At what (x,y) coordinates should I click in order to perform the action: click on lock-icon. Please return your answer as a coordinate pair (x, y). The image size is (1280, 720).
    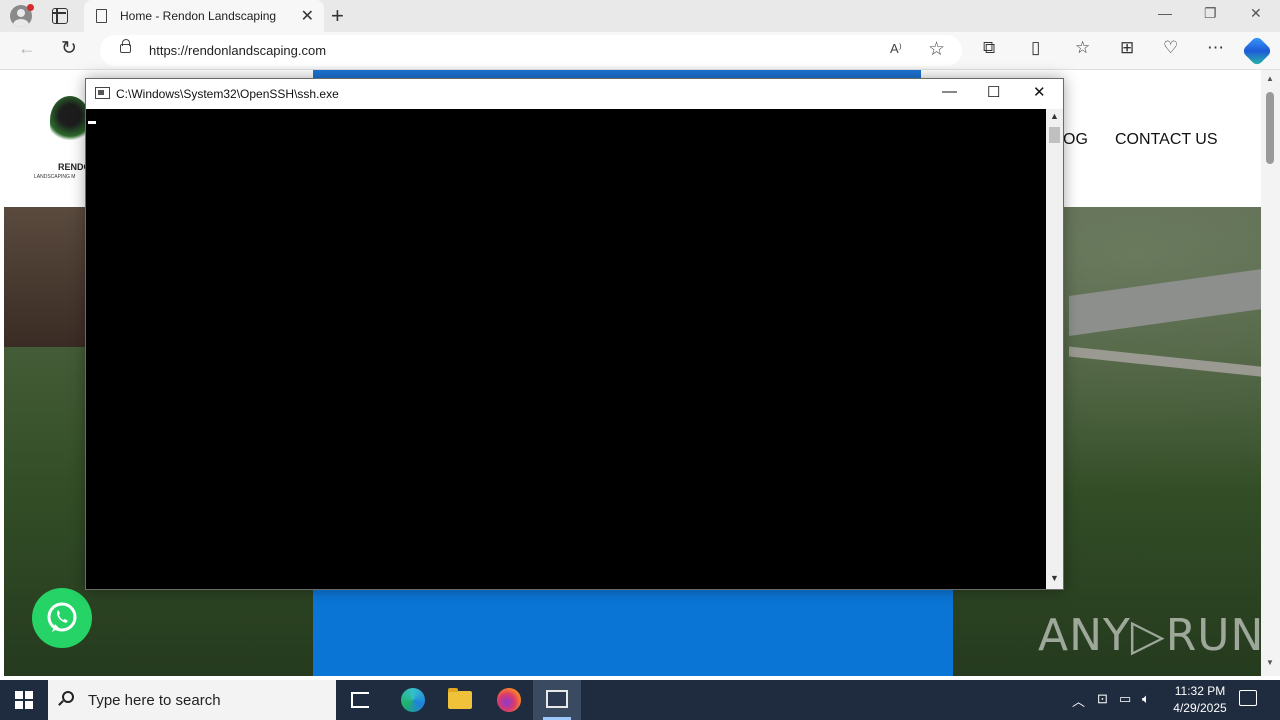
    Looking at the image, I should click on (125, 46).